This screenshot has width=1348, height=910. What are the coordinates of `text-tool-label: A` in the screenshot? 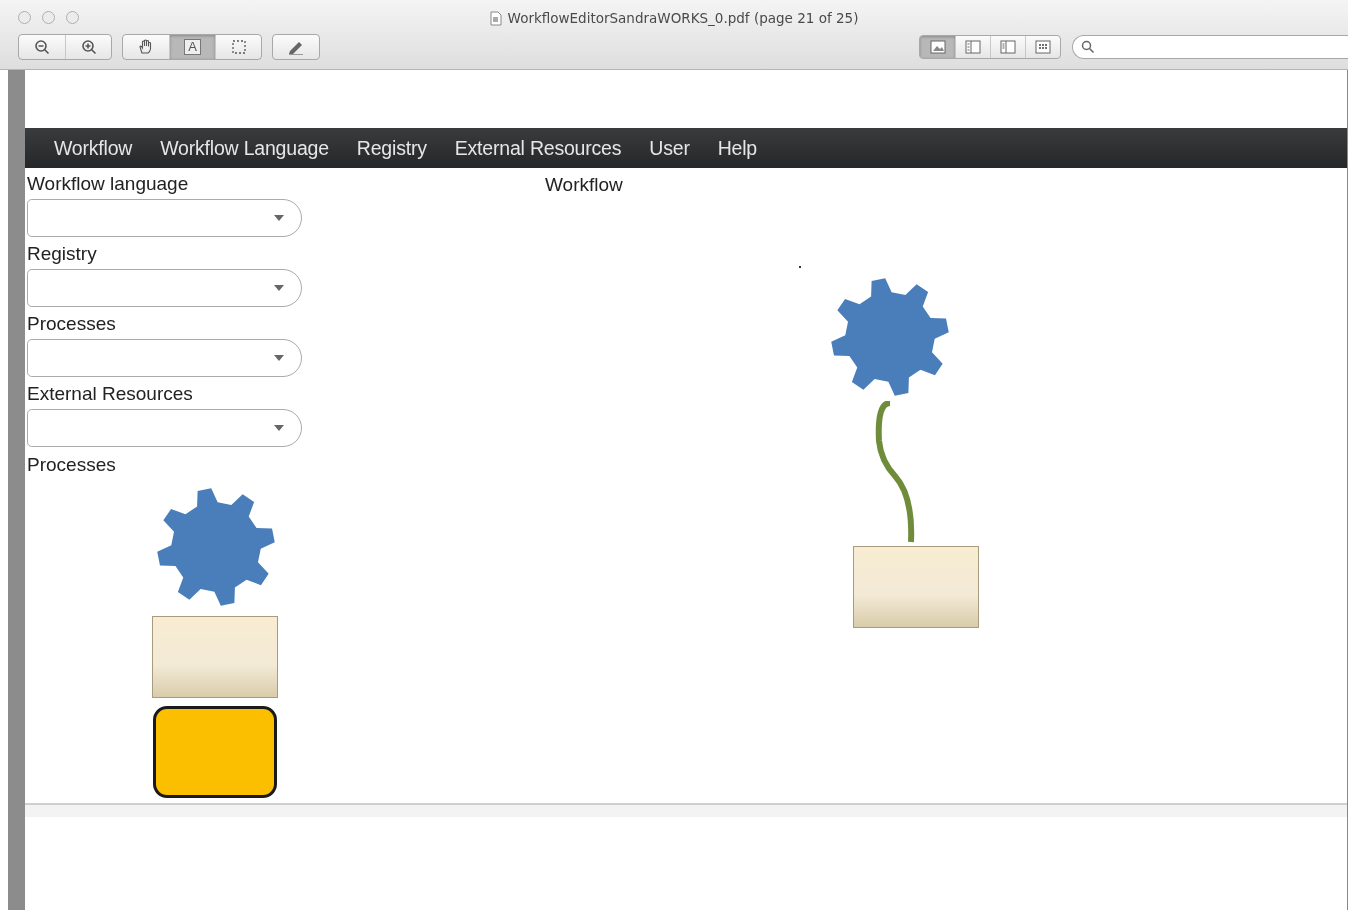 It's located at (192, 47).